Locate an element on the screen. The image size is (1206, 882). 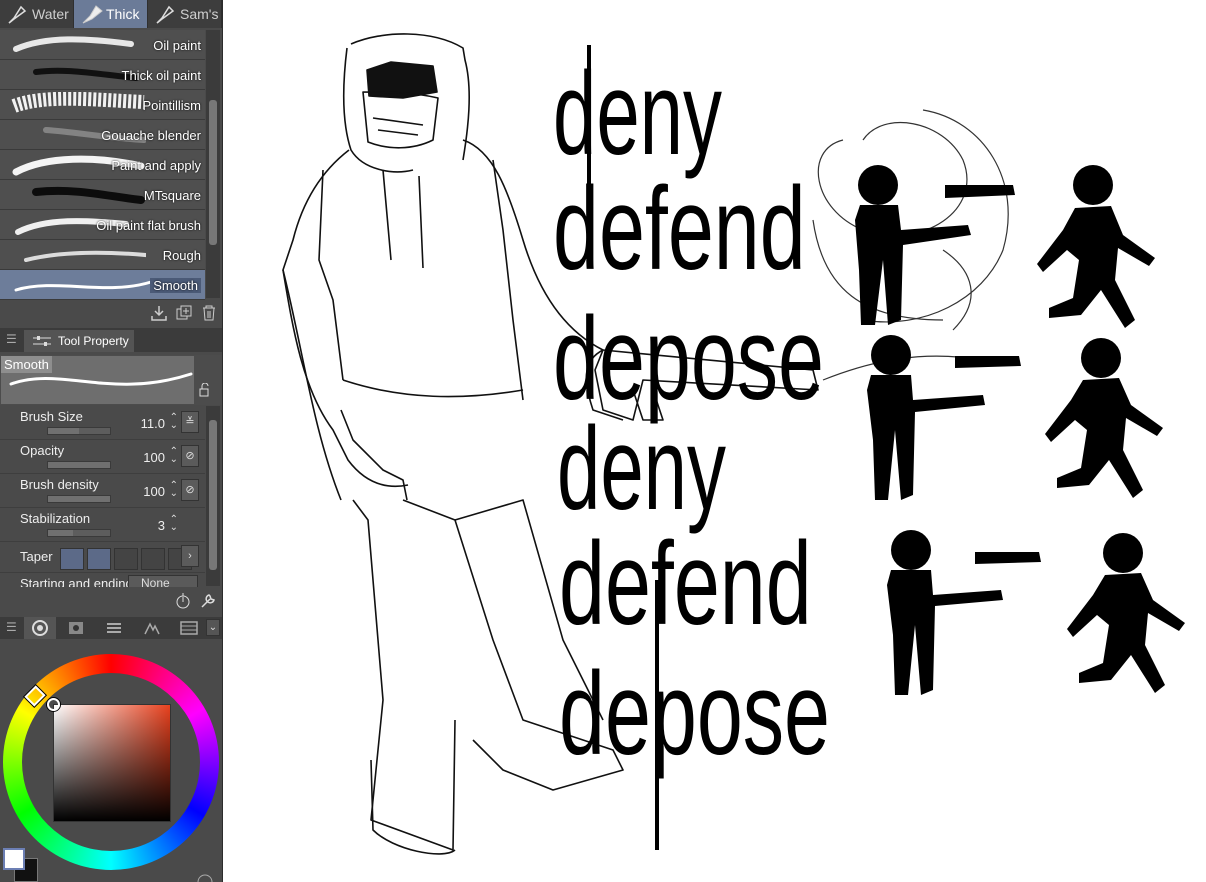
brush-item-smooth: Smooth is located at coordinates (102, 285).